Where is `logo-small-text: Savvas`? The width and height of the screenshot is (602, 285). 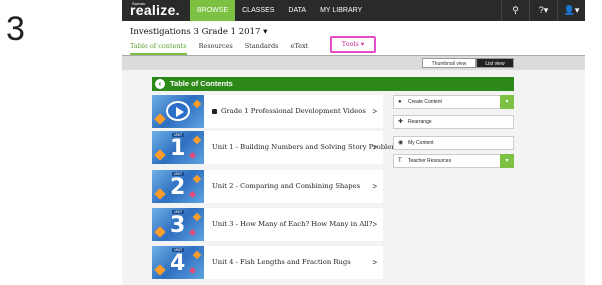
logo-small-text: Savvas is located at coordinates (139, 3).